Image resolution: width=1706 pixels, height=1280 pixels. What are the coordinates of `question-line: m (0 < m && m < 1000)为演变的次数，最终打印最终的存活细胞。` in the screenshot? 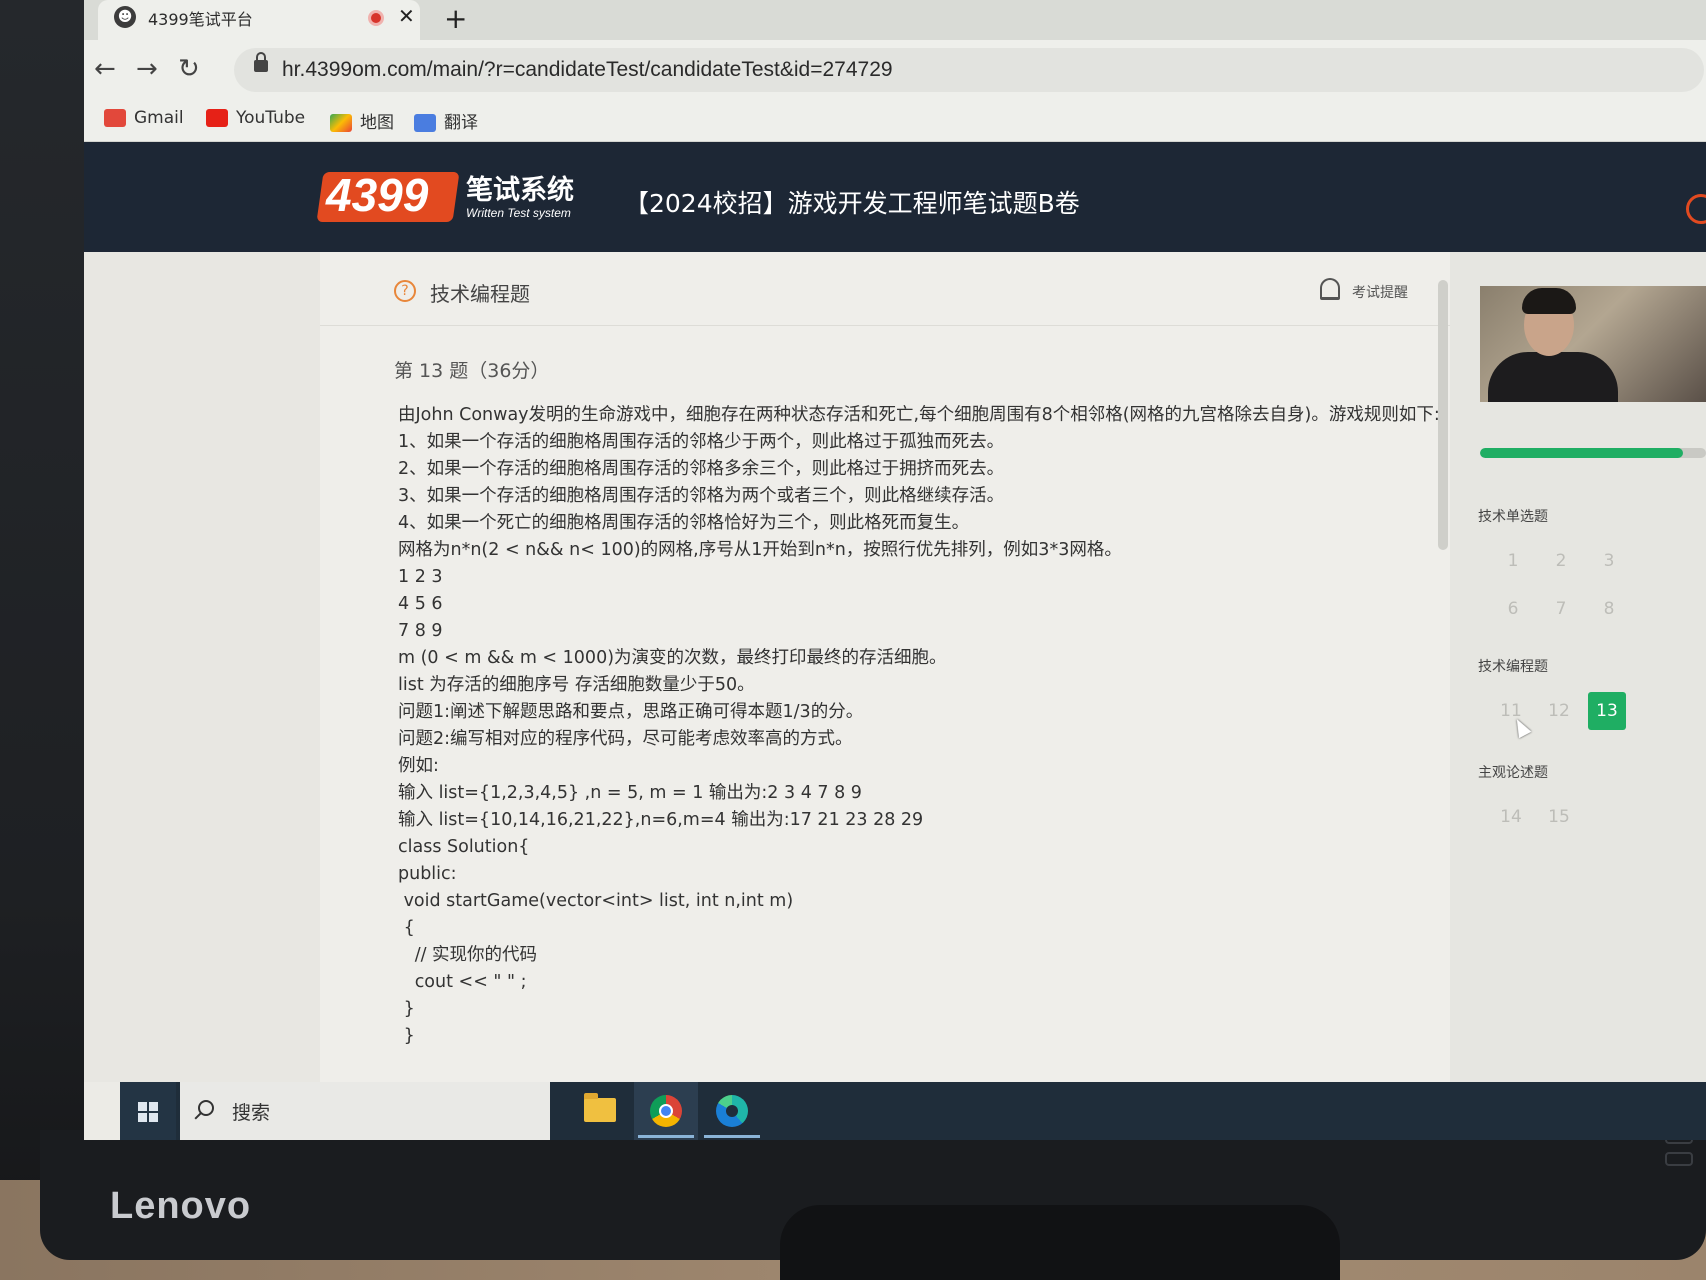 It's located at (672, 658).